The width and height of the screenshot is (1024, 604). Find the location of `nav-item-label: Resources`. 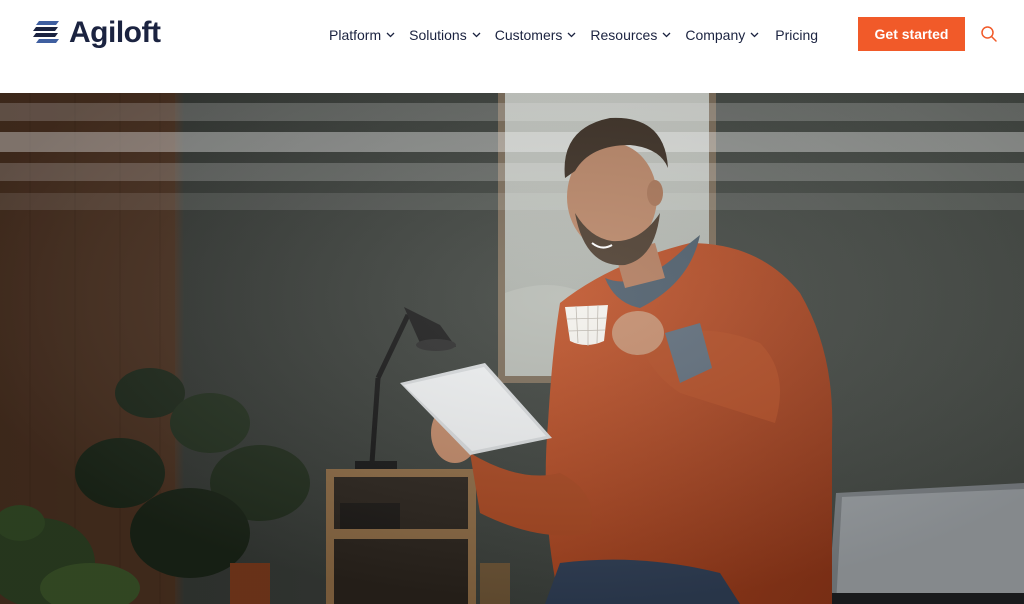

nav-item-label: Resources is located at coordinates (624, 35).